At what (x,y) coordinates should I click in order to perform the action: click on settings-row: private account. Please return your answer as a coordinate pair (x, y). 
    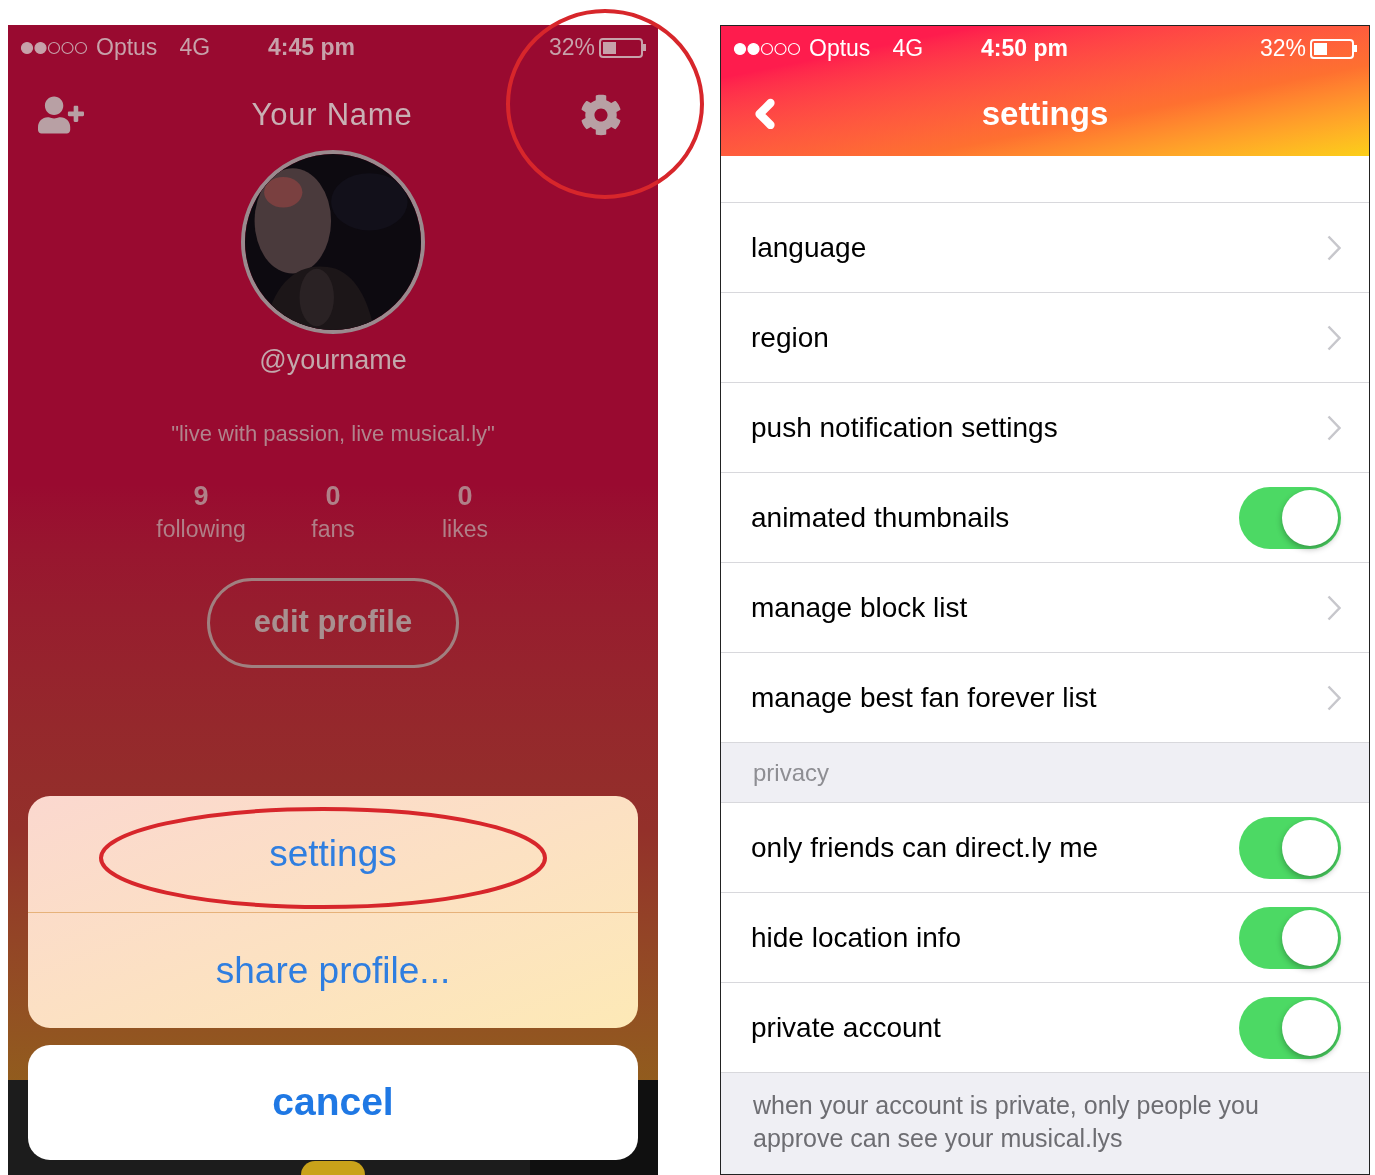
    Looking at the image, I should click on (1045, 1028).